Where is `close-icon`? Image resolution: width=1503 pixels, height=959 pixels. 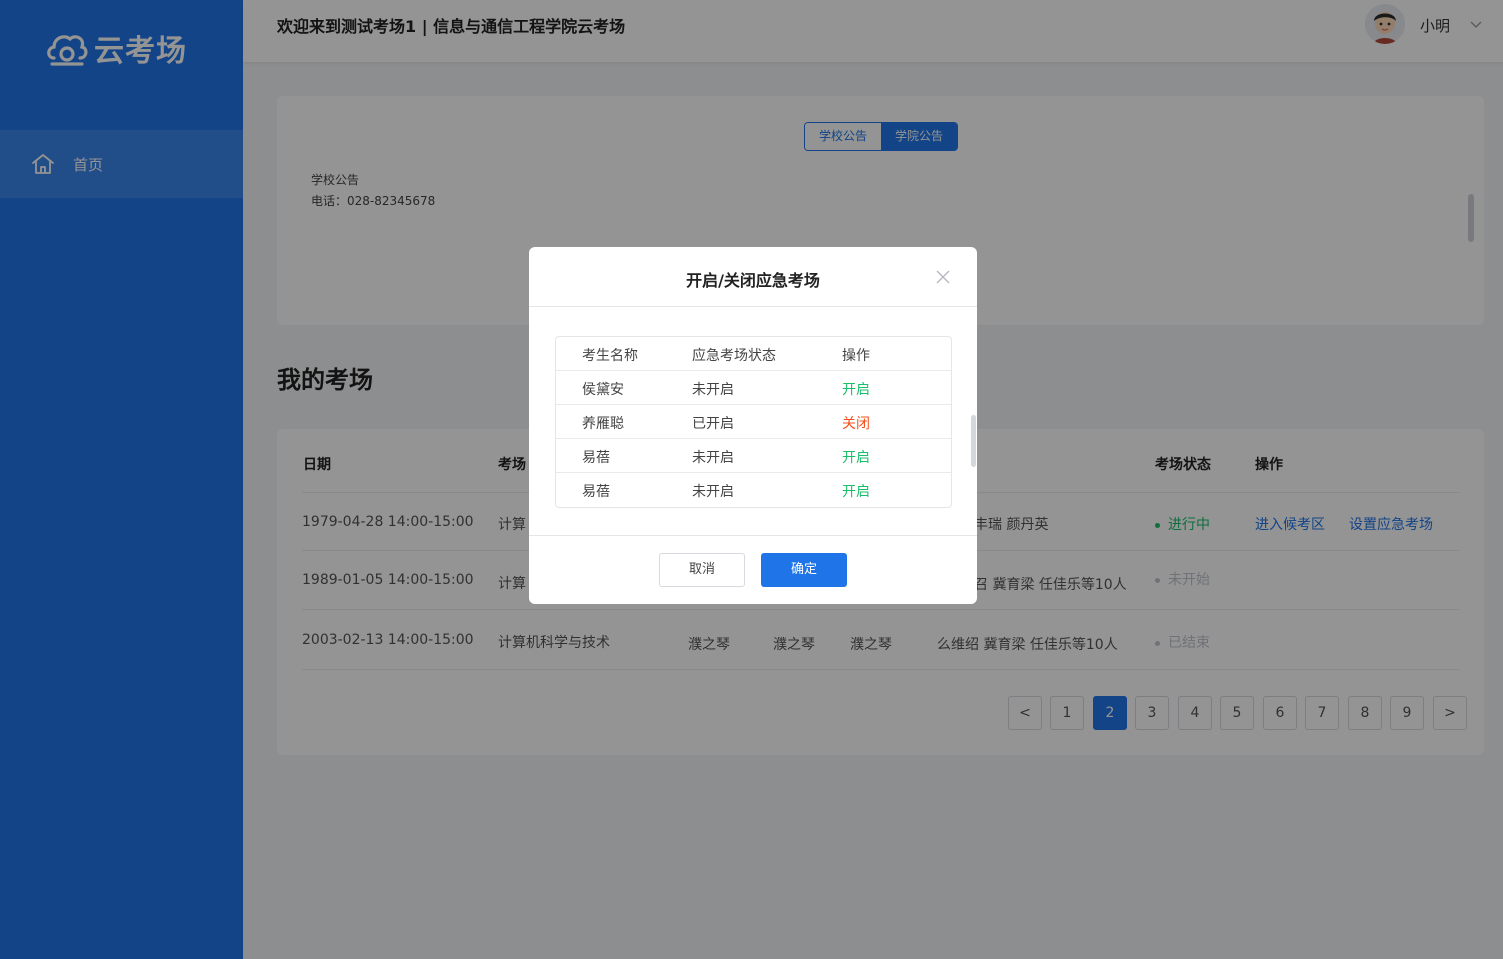
close-icon is located at coordinates (943, 277).